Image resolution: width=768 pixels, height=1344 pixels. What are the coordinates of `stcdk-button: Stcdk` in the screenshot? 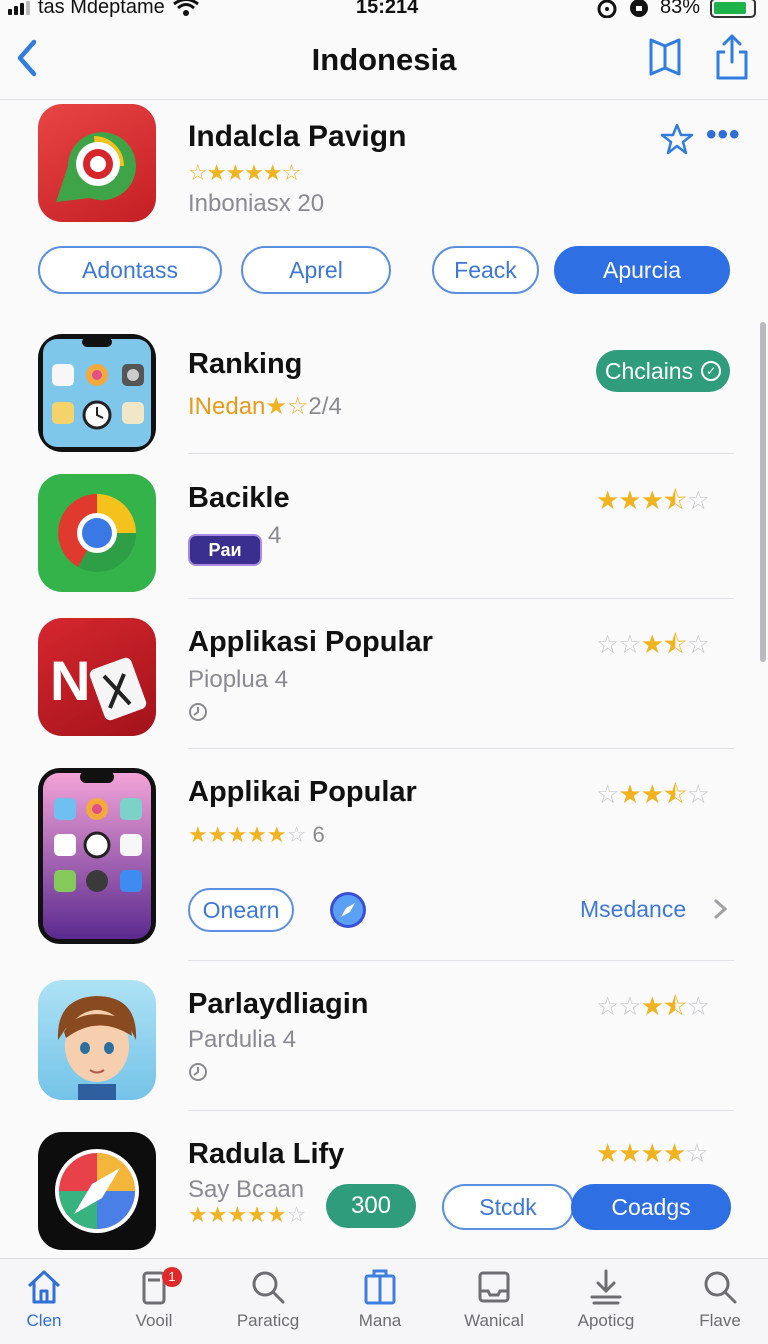 It's located at (508, 1207).